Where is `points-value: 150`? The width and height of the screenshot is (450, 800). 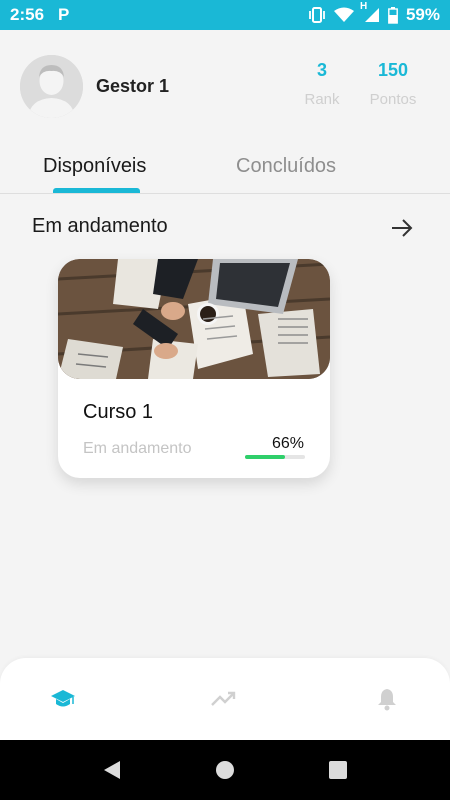
points-value: 150 is located at coordinates (393, 70).